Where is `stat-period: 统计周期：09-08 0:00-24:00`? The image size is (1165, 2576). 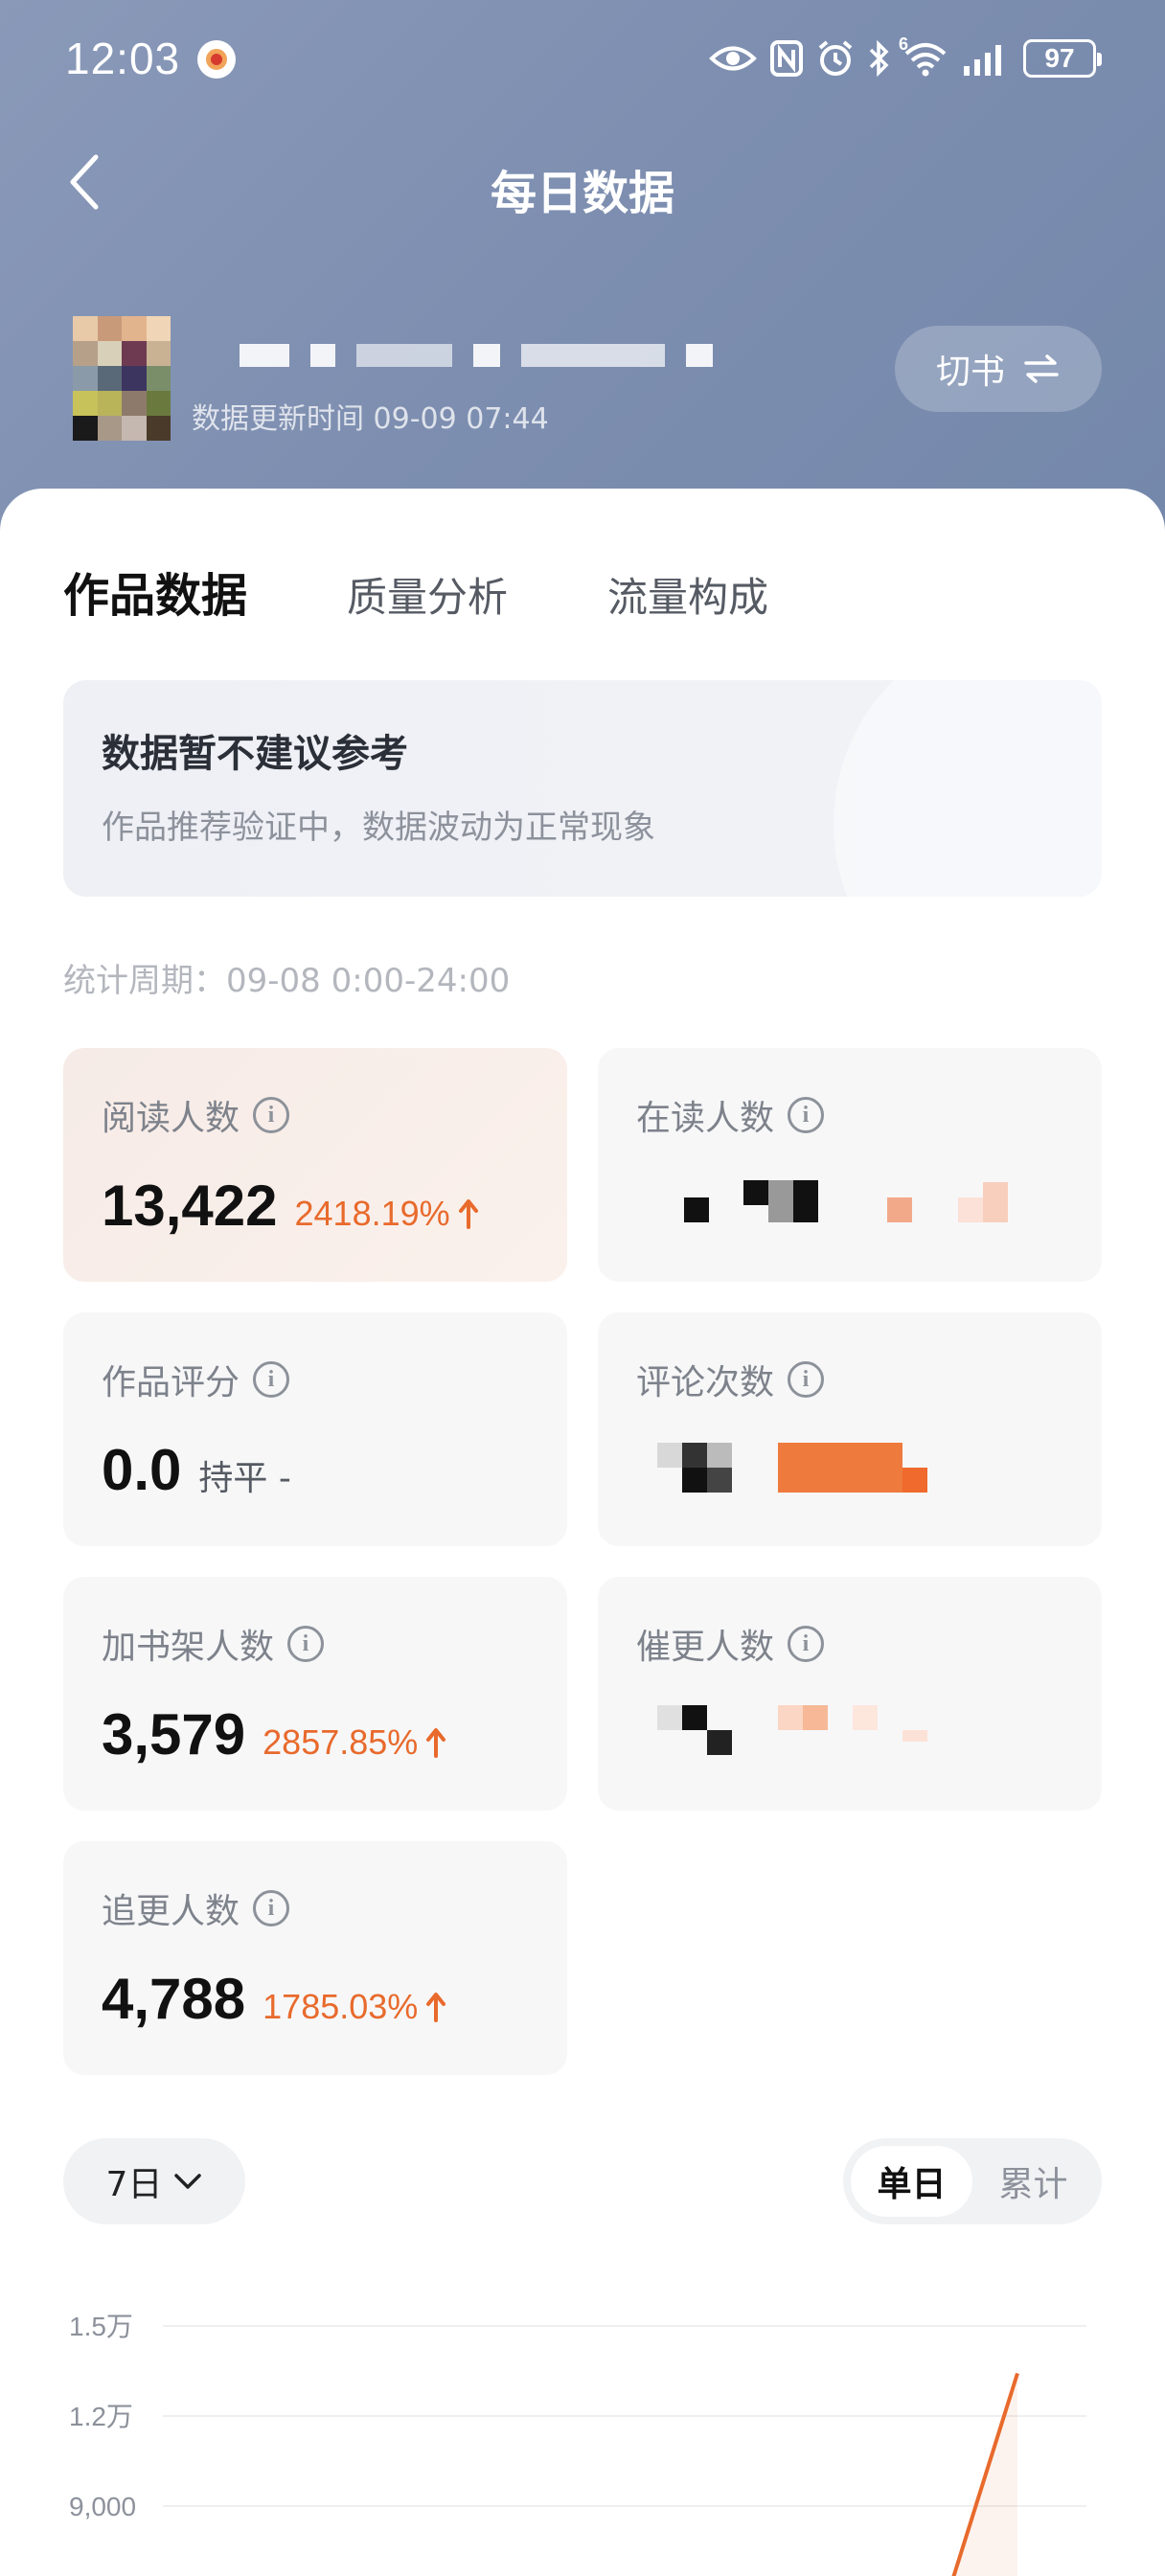 stat-period: 统计周期：09-08 0:00-24:00 is located at coordinates (287, 981).